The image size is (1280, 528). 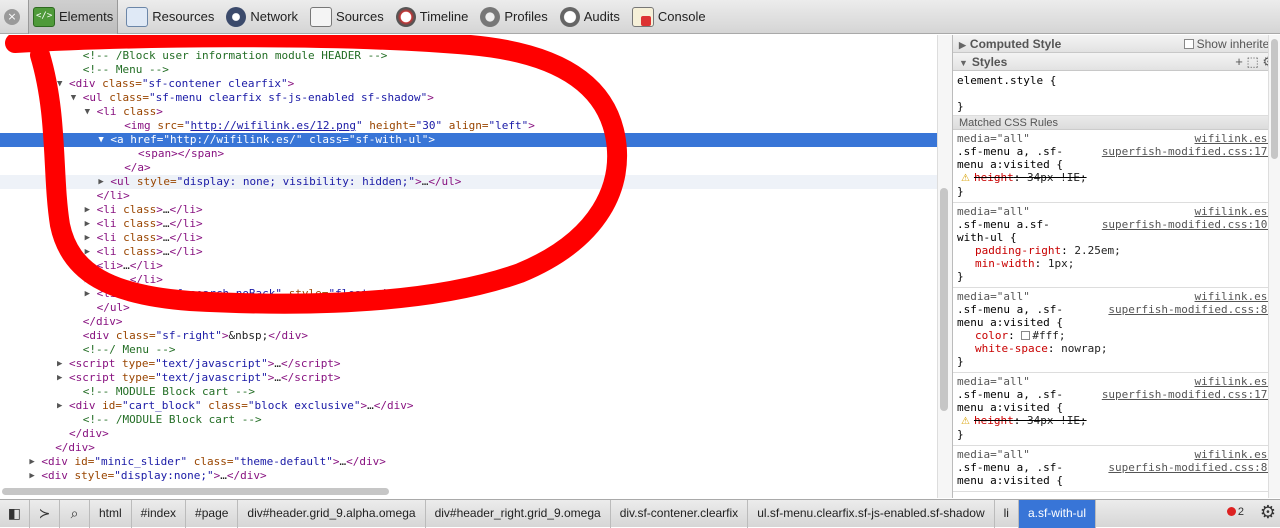 What do you see at coordinates (468, 308) in the screenshot?
I see `dom-node: </ul>` at bounding box center [468, 308].